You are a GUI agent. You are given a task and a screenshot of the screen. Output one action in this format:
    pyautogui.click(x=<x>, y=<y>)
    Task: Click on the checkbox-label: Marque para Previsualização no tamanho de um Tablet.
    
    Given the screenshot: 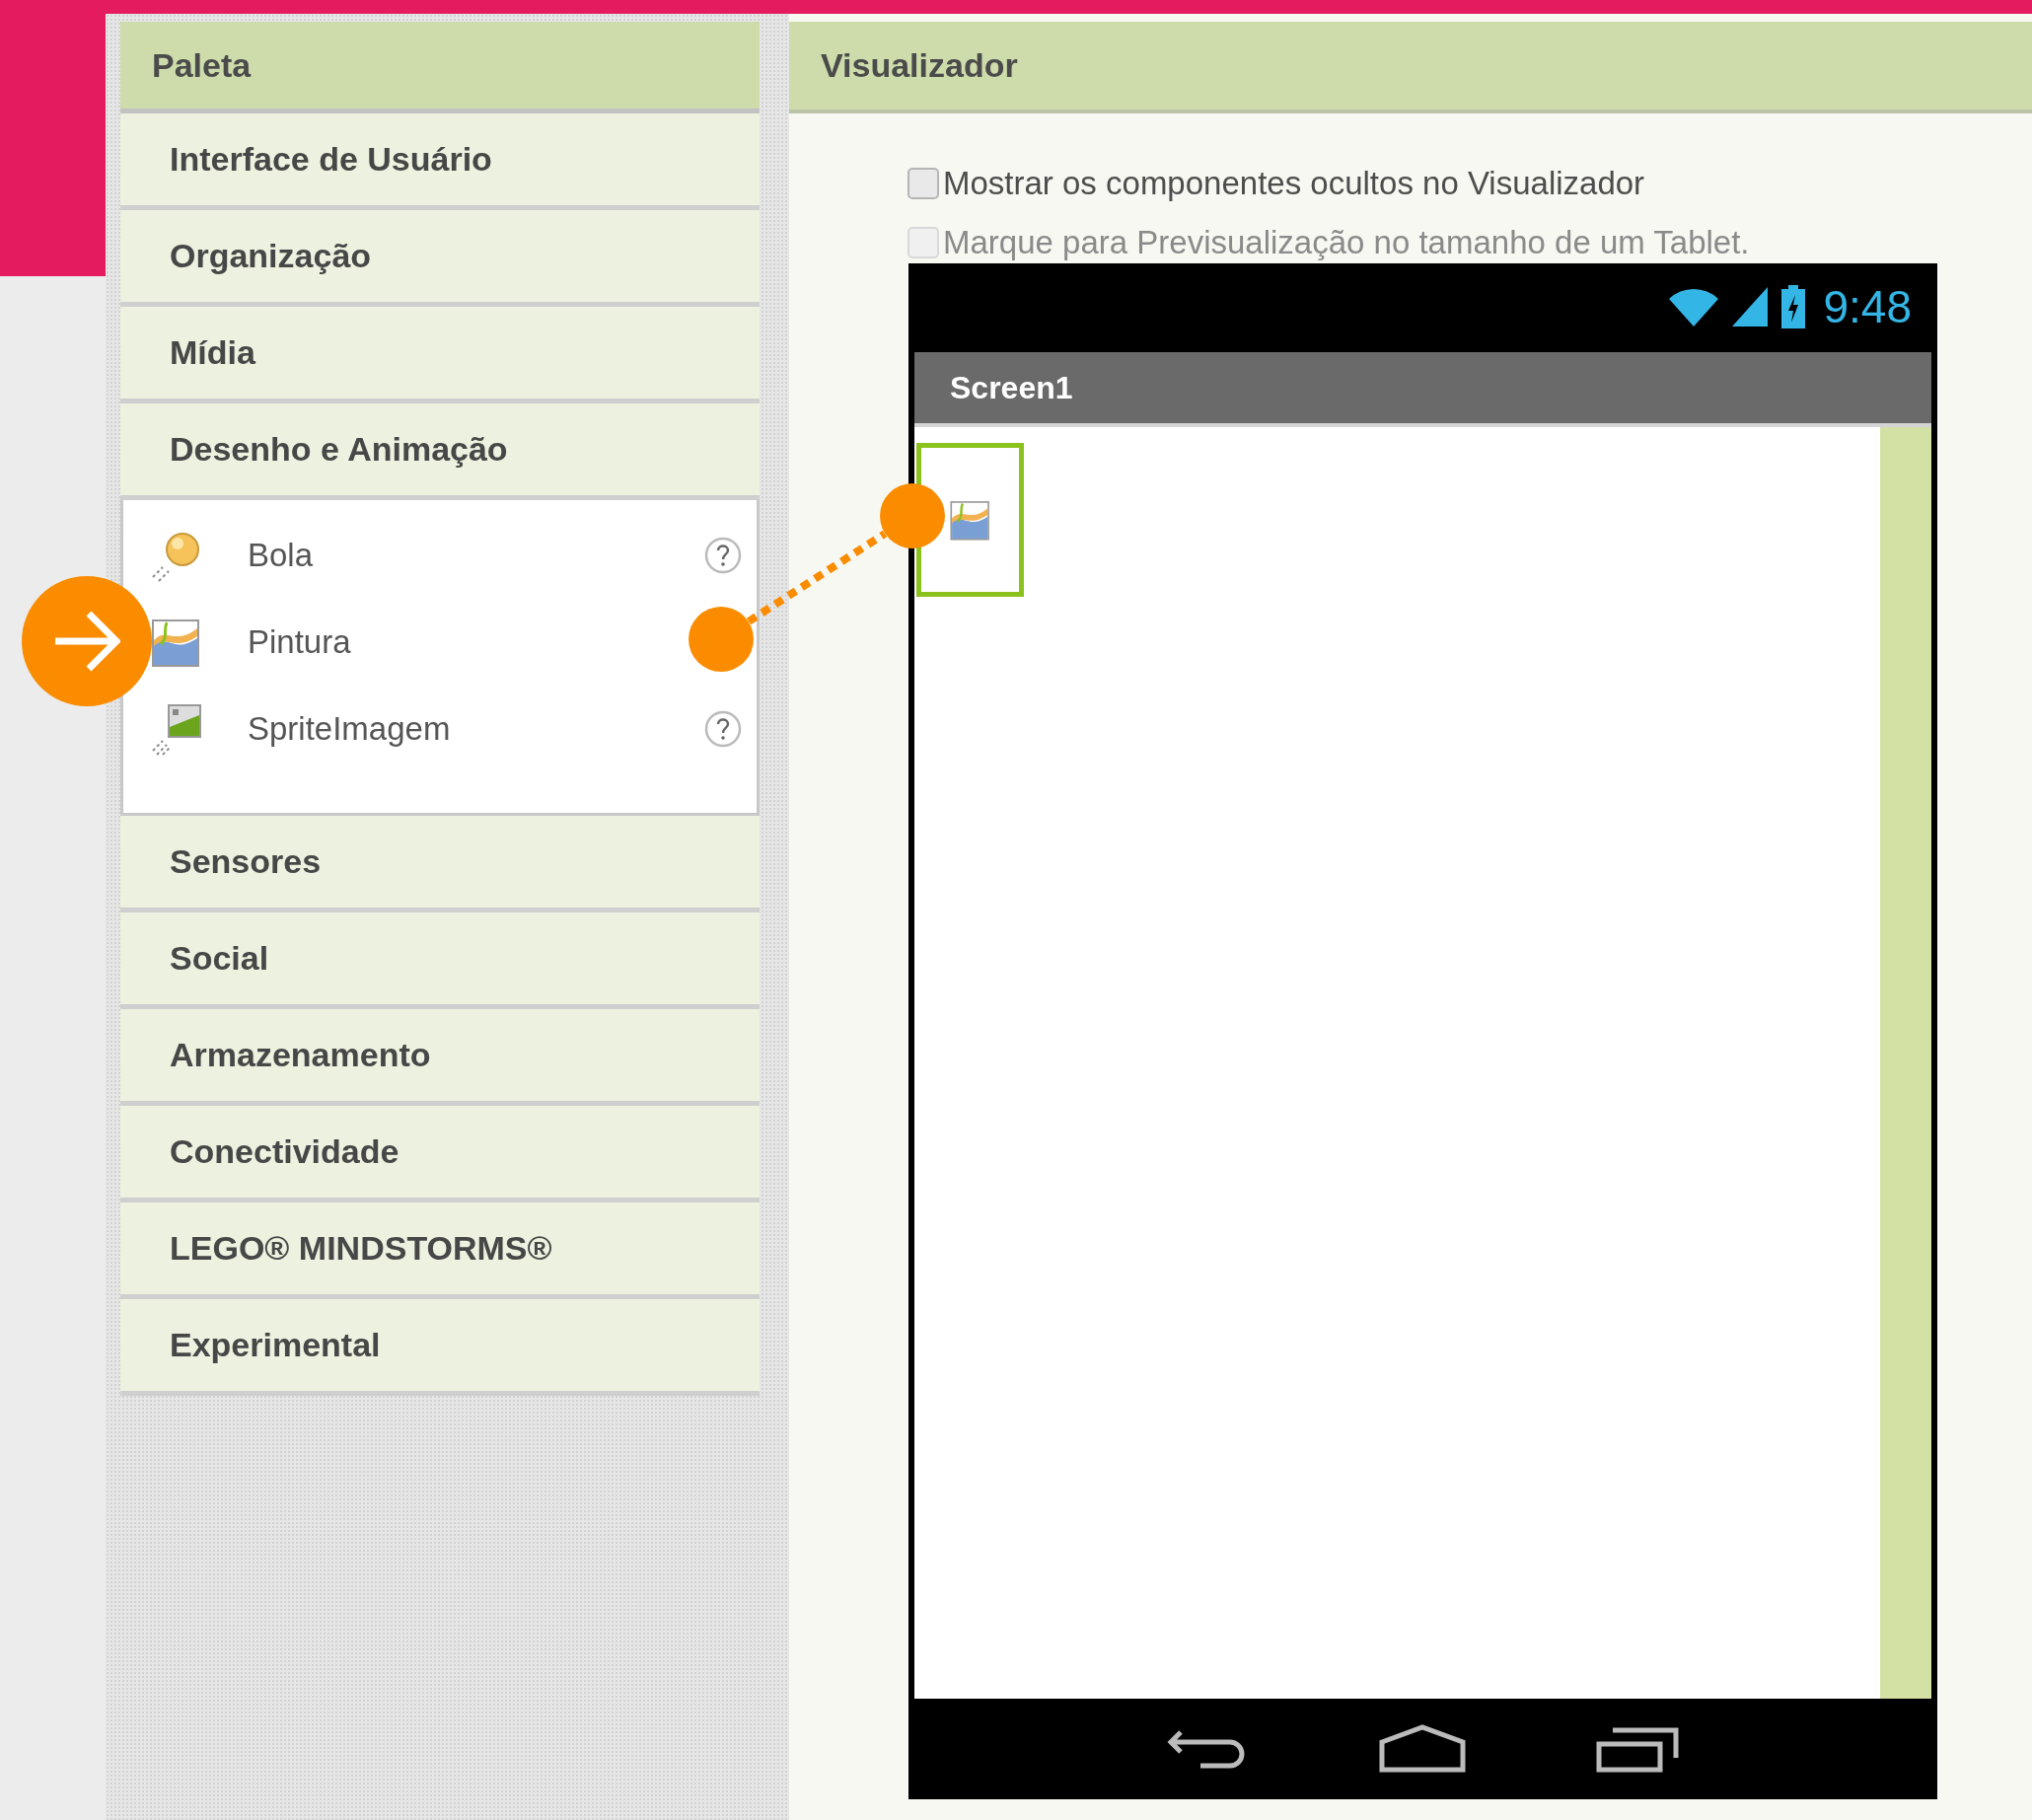 What is the action you would take?
    pyautogui.click(x=1346, y=242)
    